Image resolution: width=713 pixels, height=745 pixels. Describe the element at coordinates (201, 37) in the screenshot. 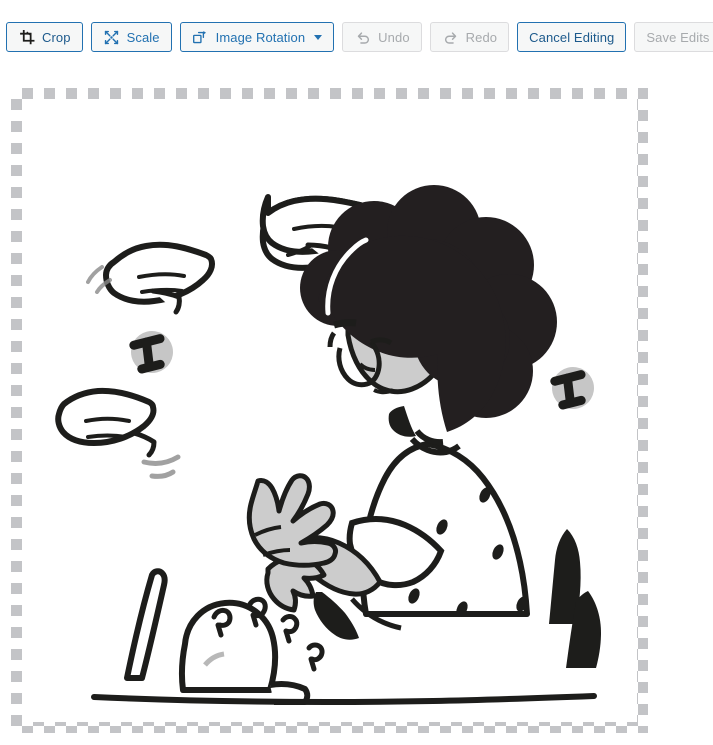

I see `image-rotation-icon` at that location.